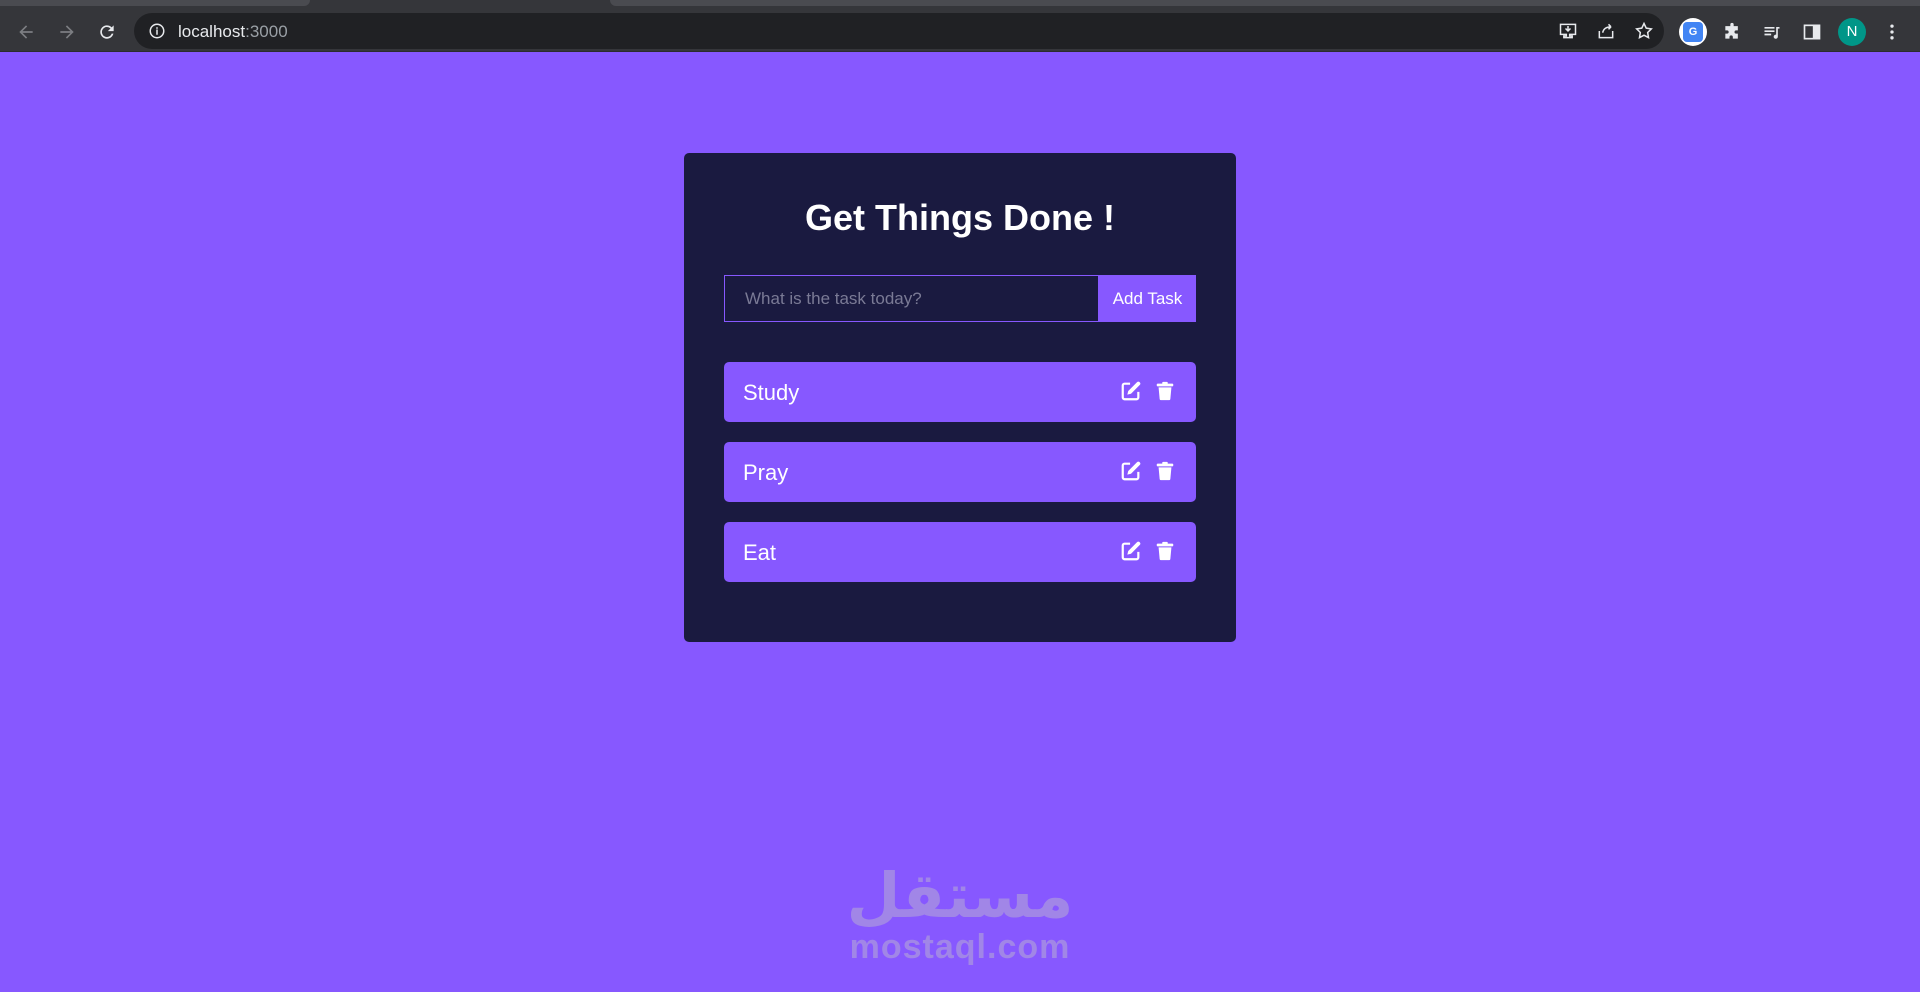 The image size is (1920, 992). I want to click on puzzle-icon, so click(1731, 30).